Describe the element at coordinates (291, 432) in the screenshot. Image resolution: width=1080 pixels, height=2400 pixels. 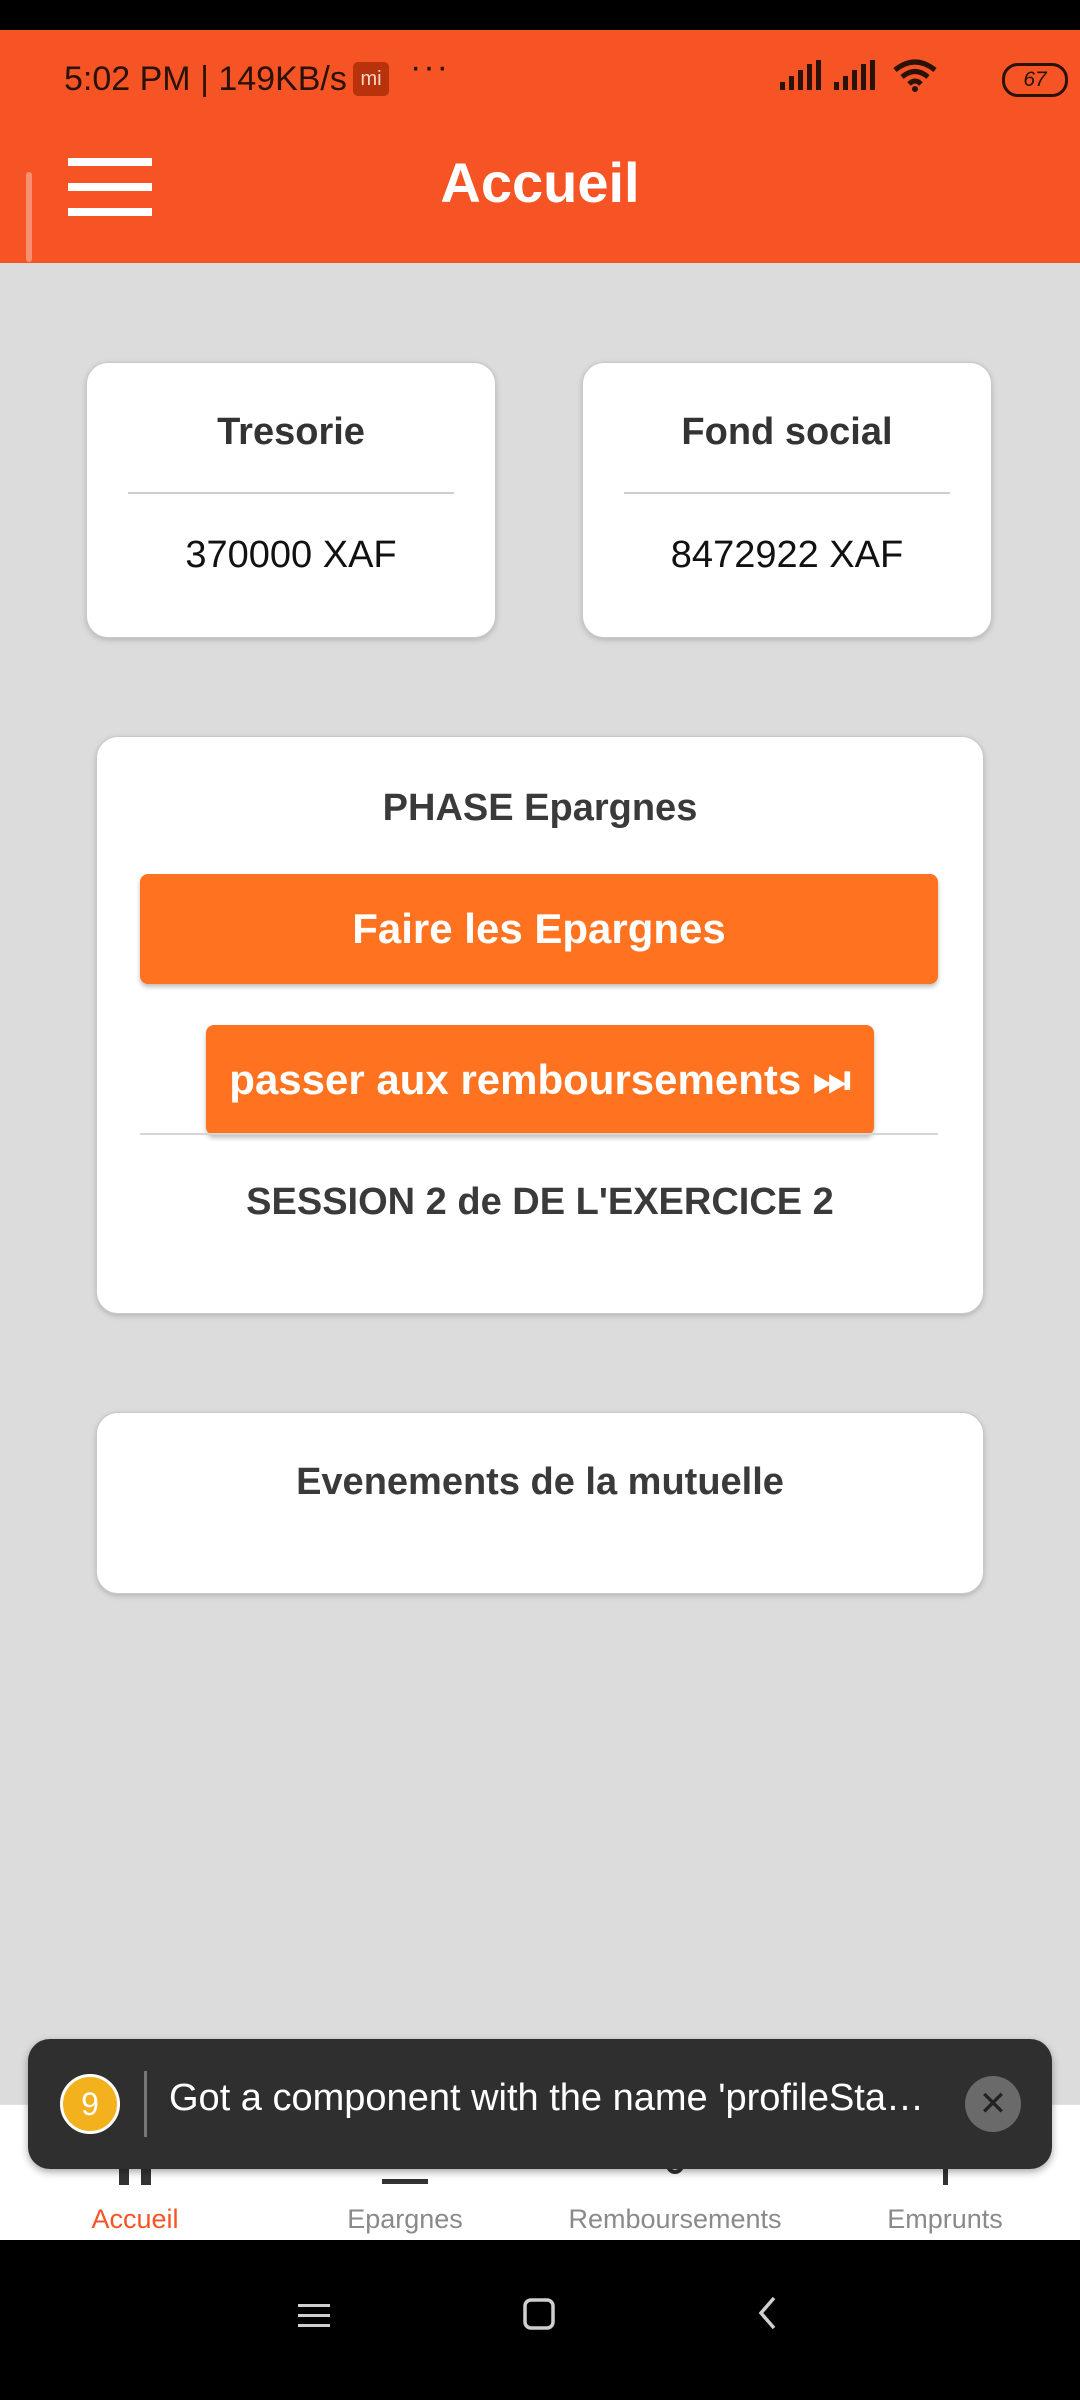
I see `tresorie-label: Tresorie` at that location.